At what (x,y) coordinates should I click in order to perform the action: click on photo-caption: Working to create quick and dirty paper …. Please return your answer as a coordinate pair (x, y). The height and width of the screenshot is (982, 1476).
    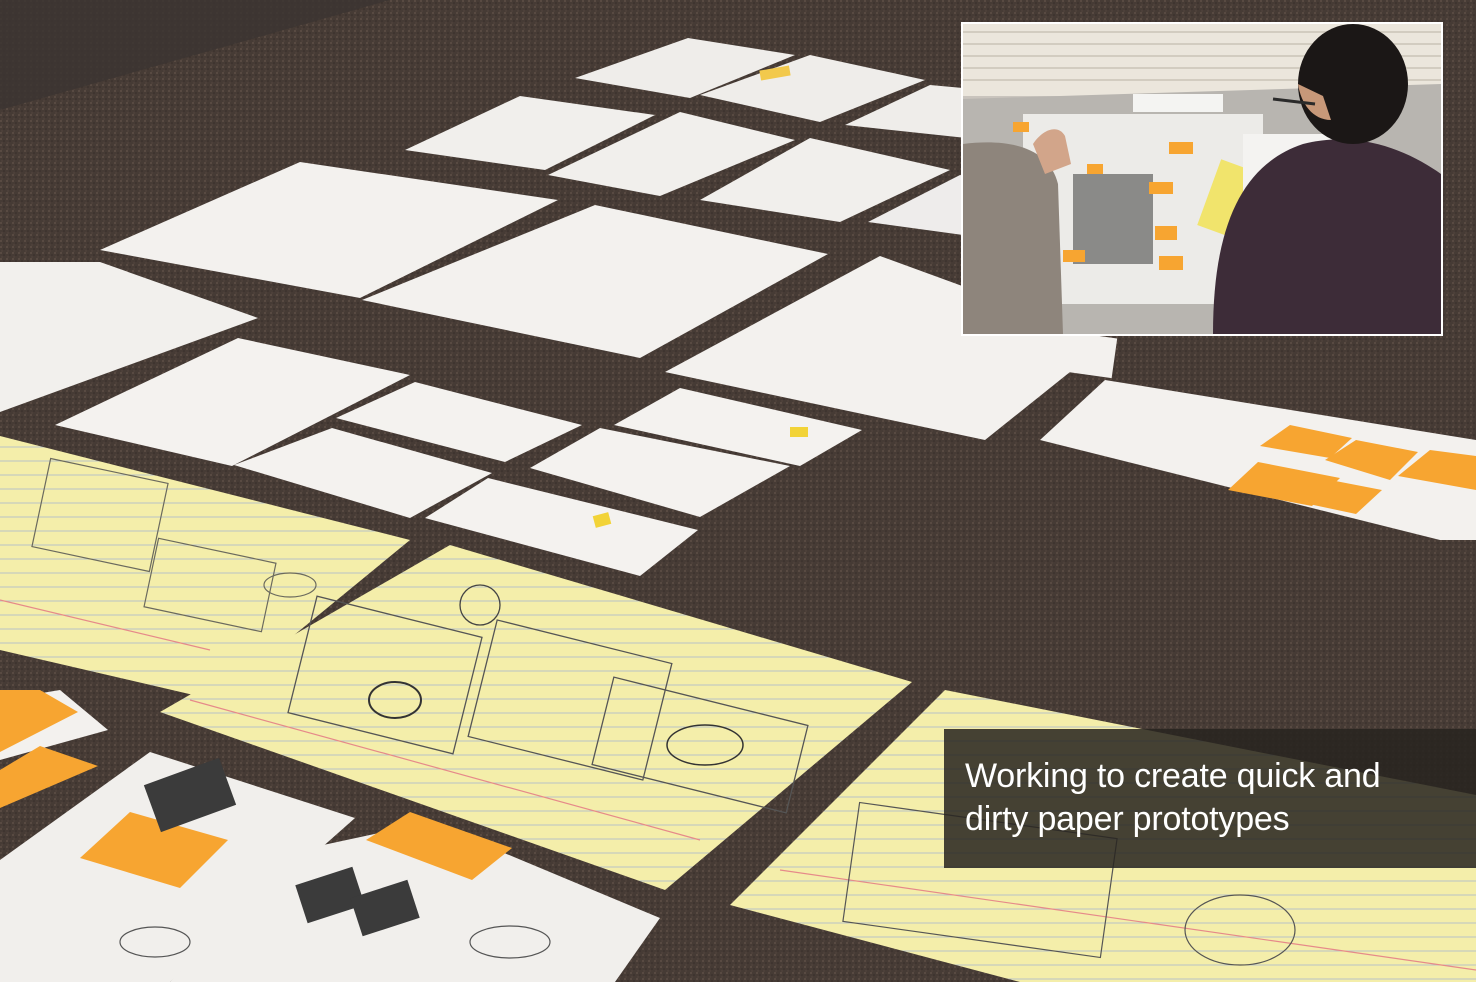
    Looking at the image, I should click on (1210, 798).